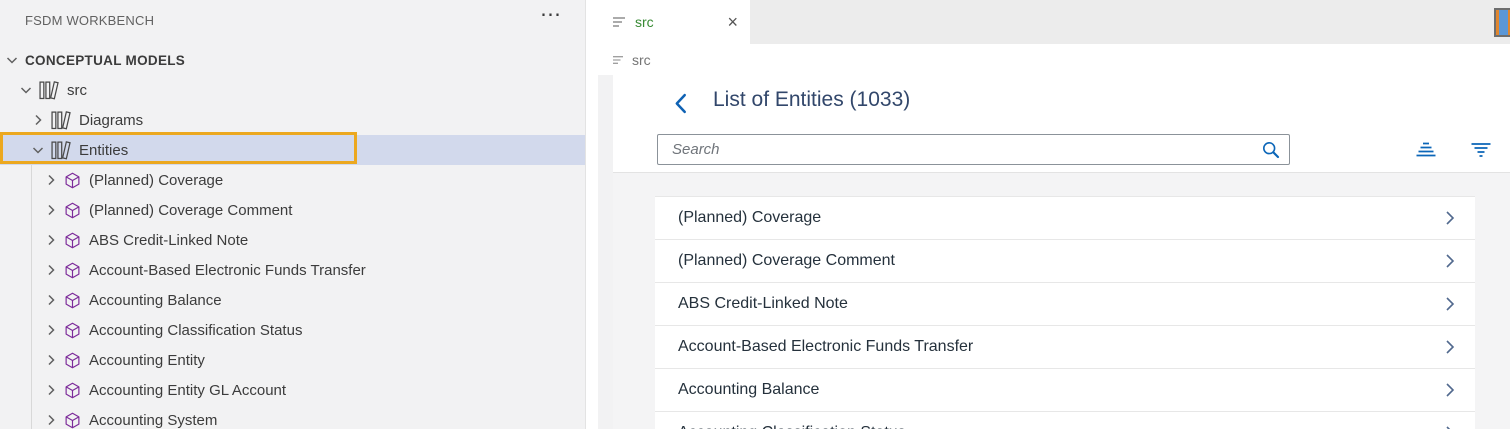  Describe the element at coordinates (750, 217) in the screenshot. I see `list-item-label: (Planned) Coverage` at that location.